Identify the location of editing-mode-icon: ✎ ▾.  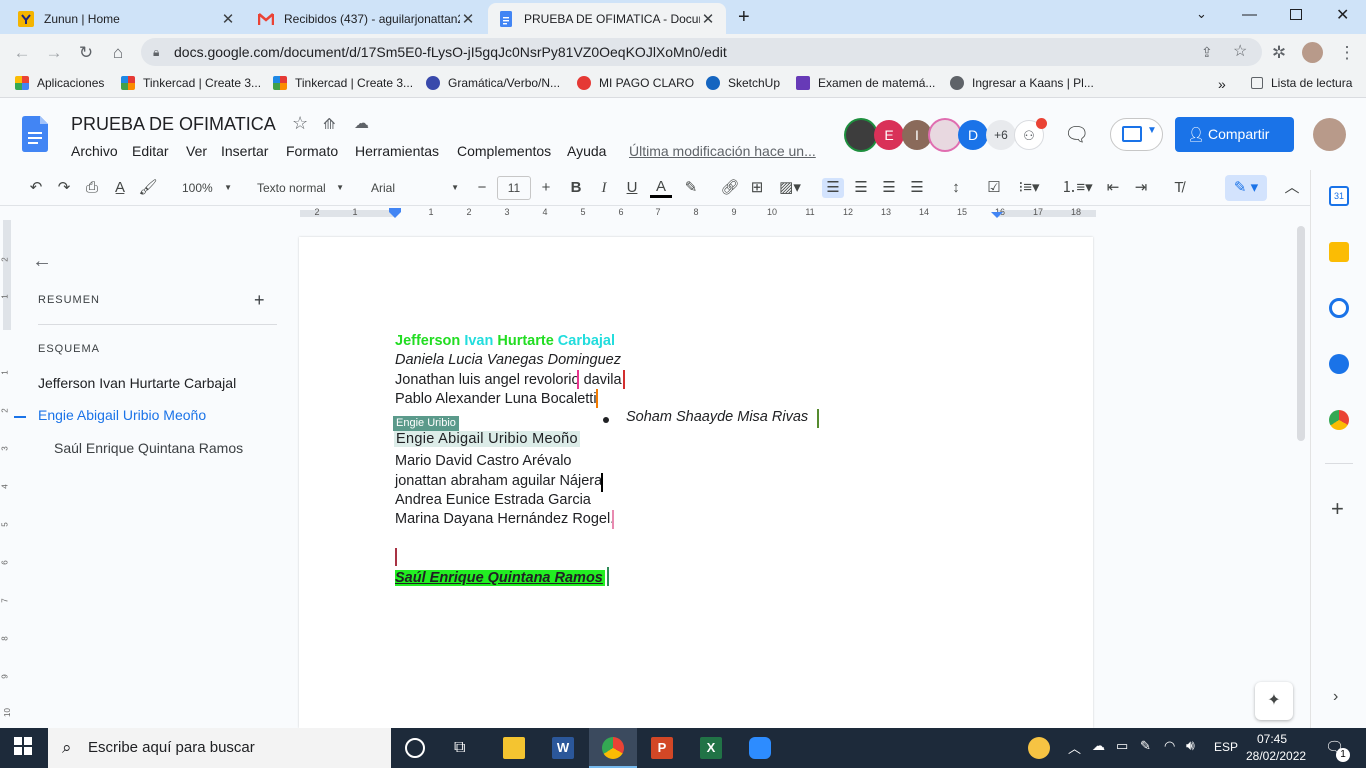
(1246, 188).